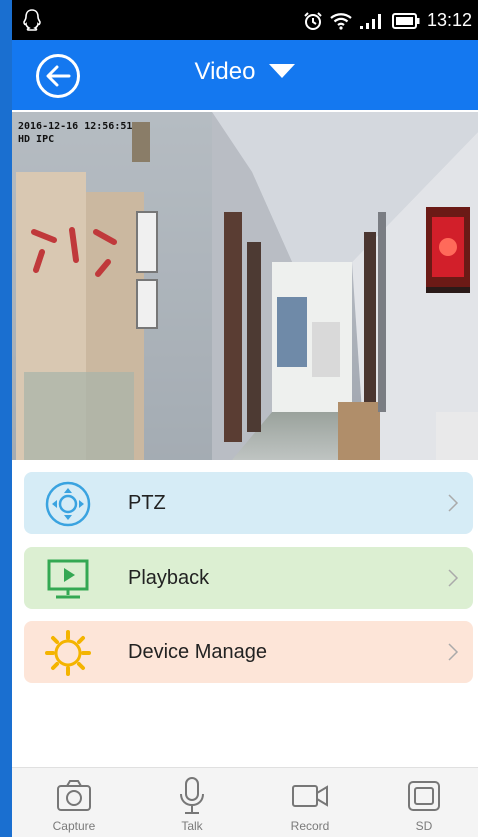 This screenshot has width=478, height=837. I want to click on battery-icon, so click(405, 20).